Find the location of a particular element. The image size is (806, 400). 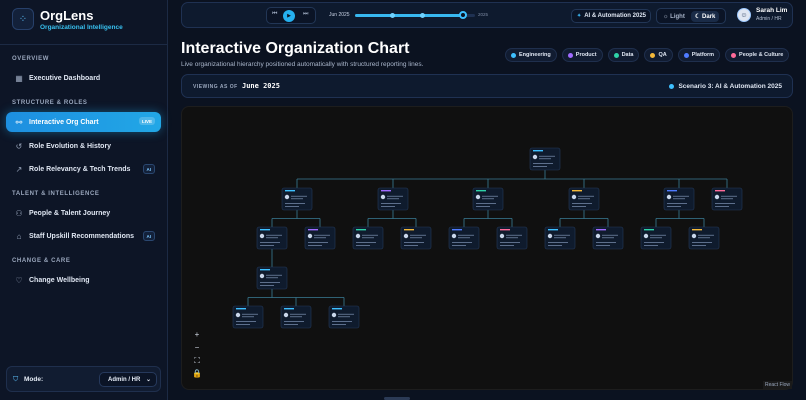

sidebar-item-label: Role Evolution & History is located at coordinates (70, 146).